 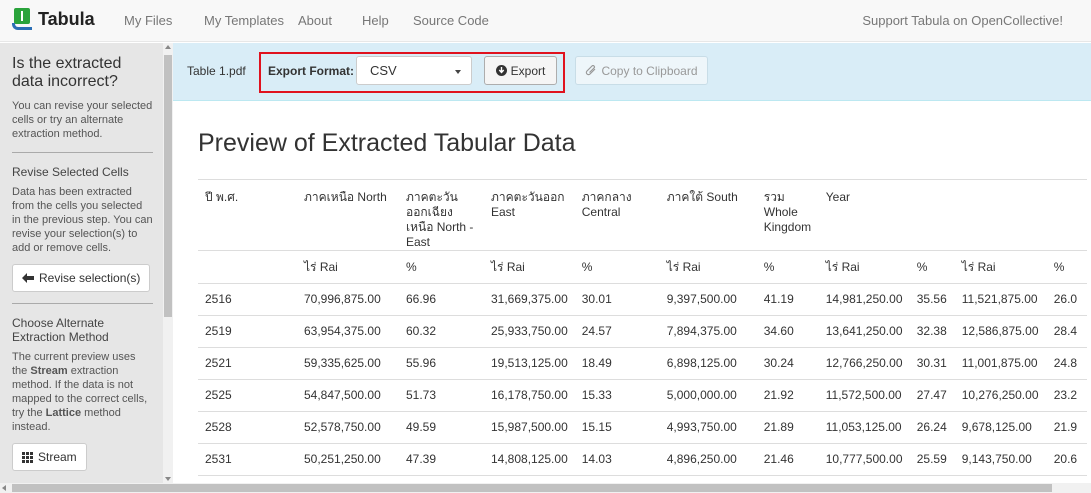 I want to click on table-cell: 4,866,250.00, so click(x=708, y=479).